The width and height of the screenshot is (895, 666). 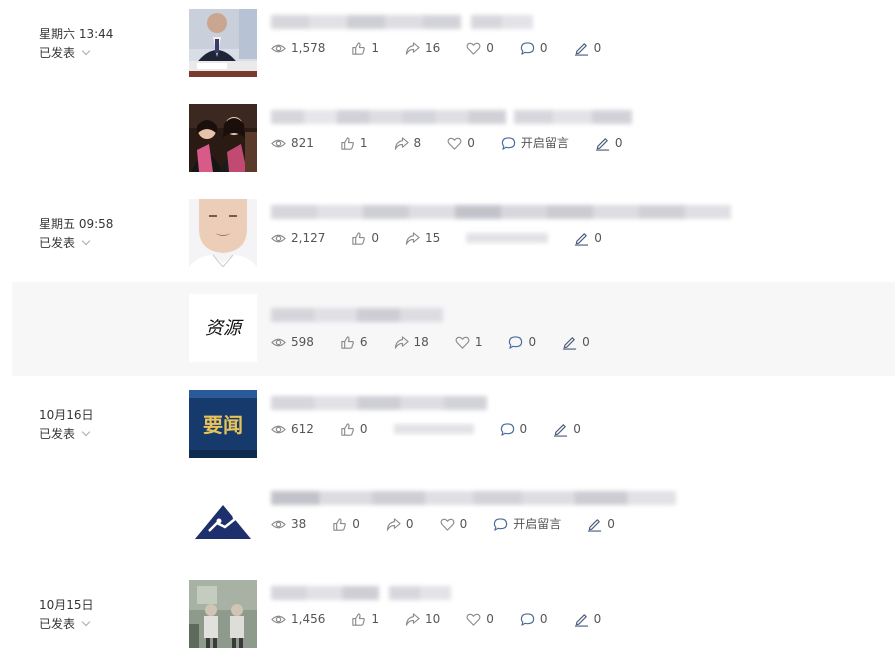 I want to click on read-count: 612, so click(x=292, y=429).